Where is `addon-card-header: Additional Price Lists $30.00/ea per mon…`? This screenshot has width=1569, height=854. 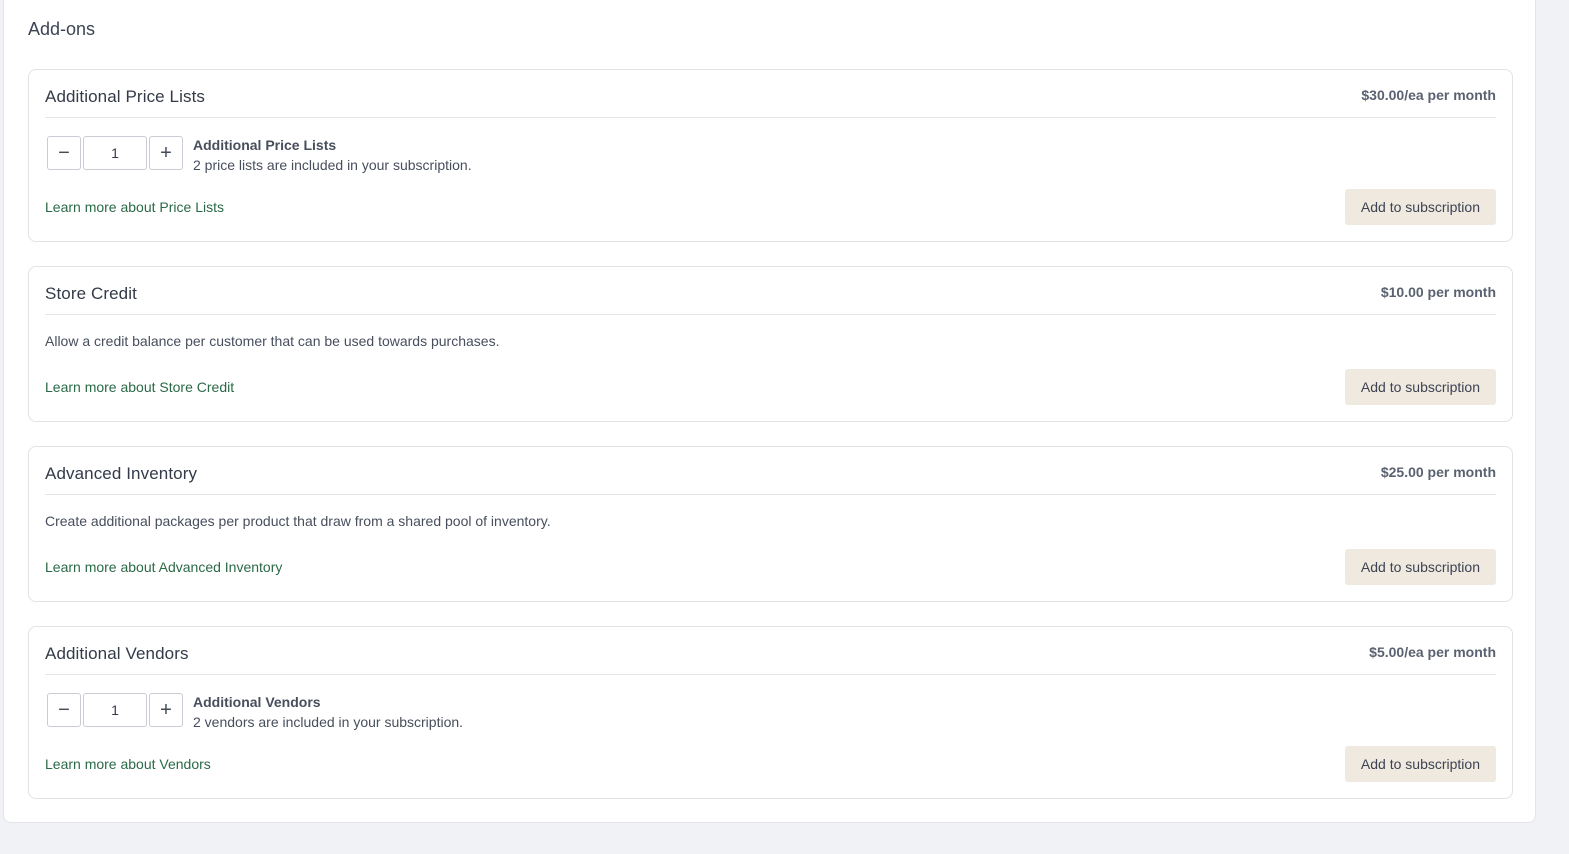
addon-card-header: Additional Price Lists $30.00/ea per mon… is located at coordinates (770, 94).